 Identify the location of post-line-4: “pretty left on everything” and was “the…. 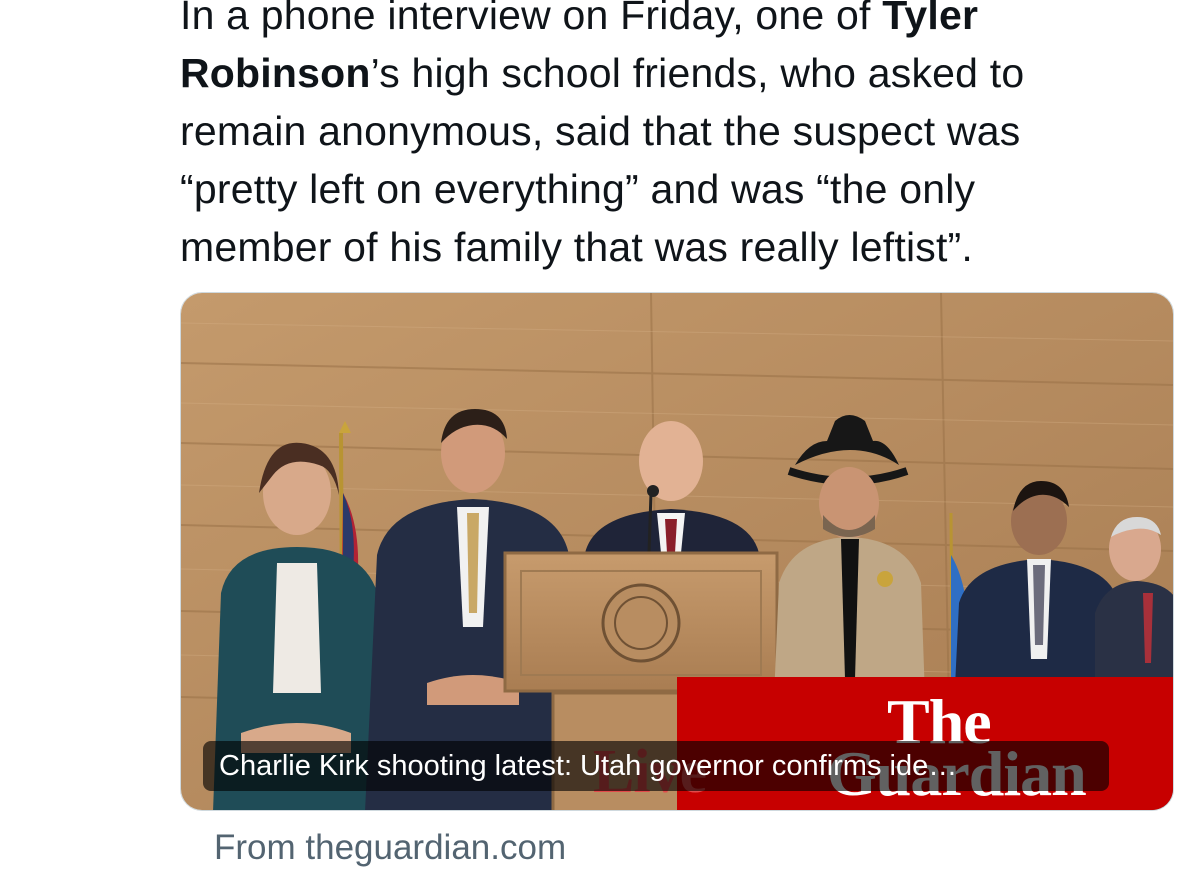
(578, 189).